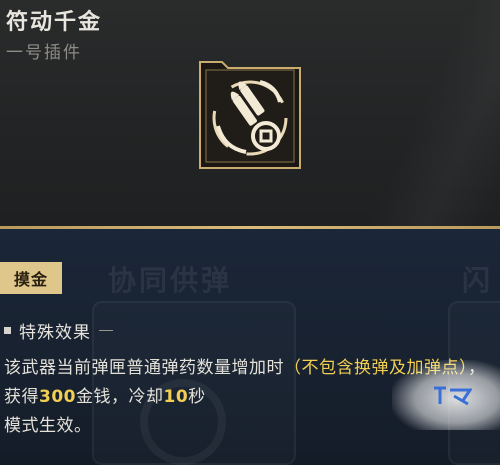  Describe the element at coordinates (478, 280) in the screenshot. I see `ghost-card-label: 闪` at that location.